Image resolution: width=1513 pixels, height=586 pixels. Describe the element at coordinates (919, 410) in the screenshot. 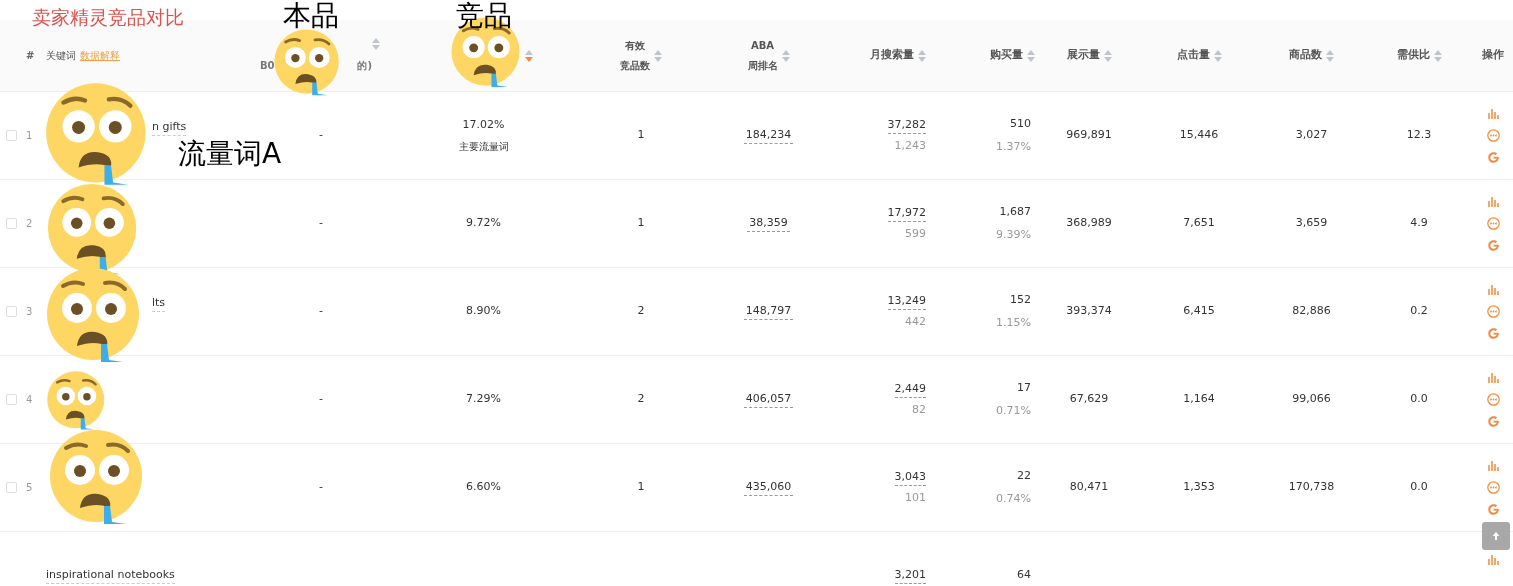

I see `table-cell-text: 82` at that location.